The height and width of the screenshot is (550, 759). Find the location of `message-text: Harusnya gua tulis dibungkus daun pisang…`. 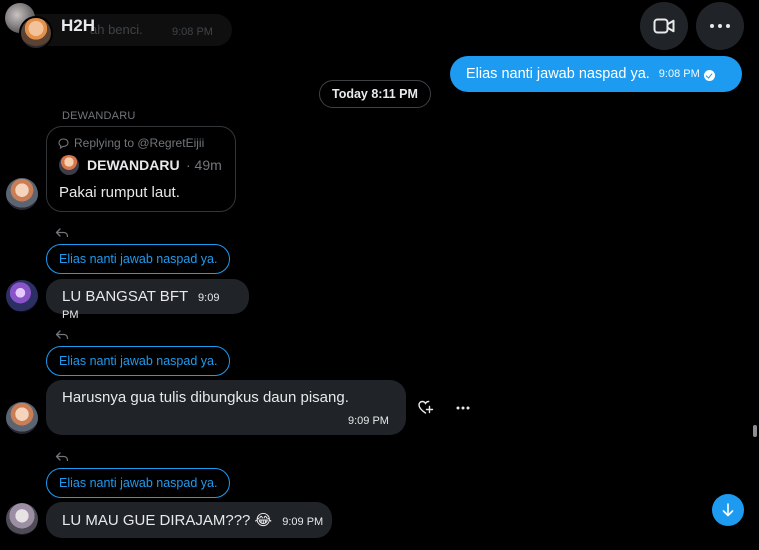

message-text: Harusnya gua tulis dibungkus daun pisang… is located at coordinates (205, 397).